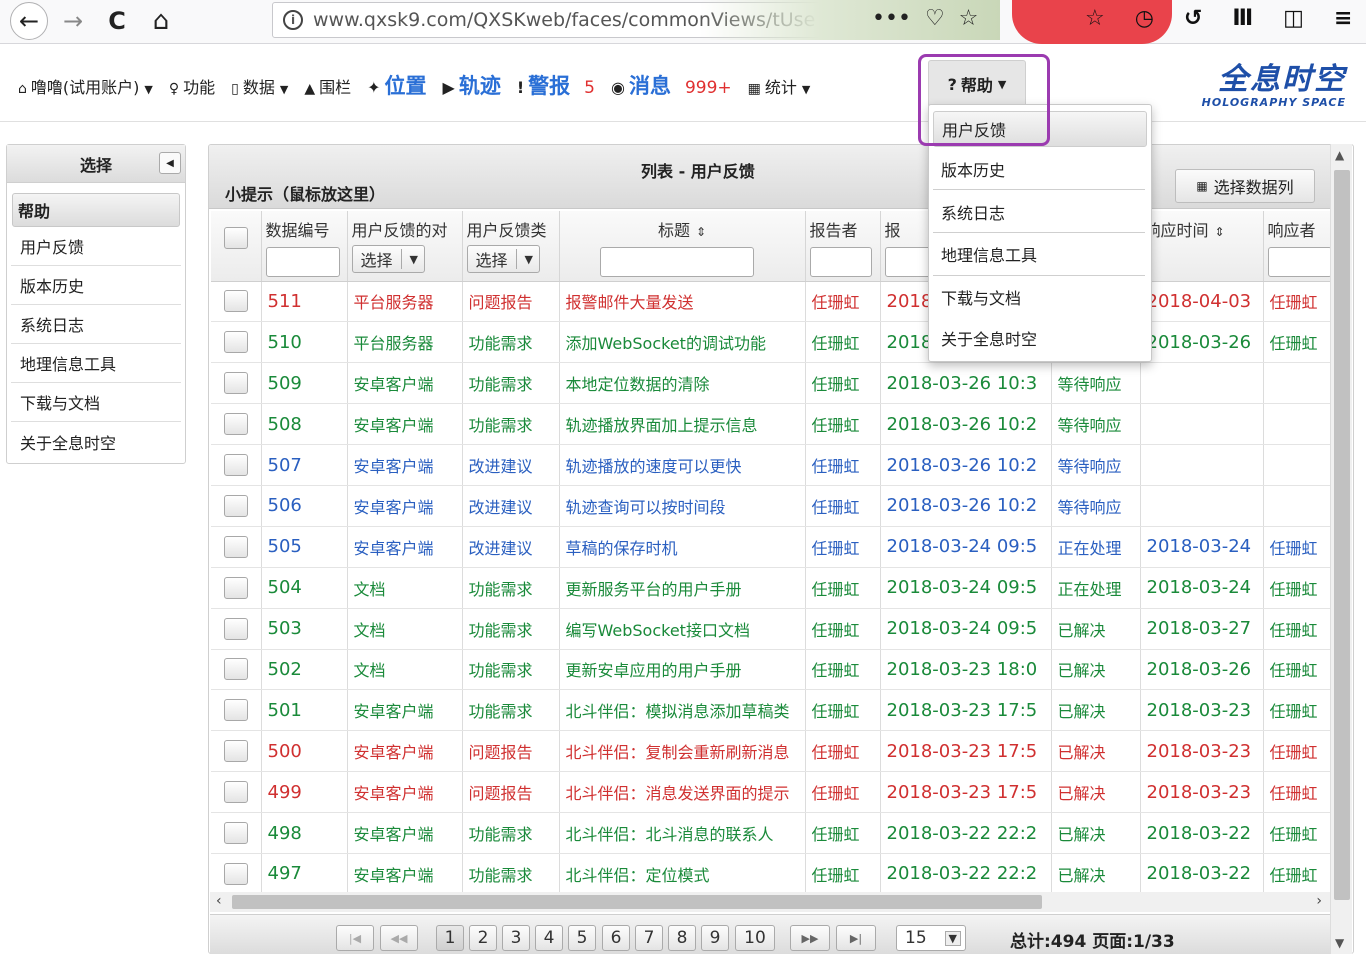  I want to click on back-button: ←, so click(29, 21).